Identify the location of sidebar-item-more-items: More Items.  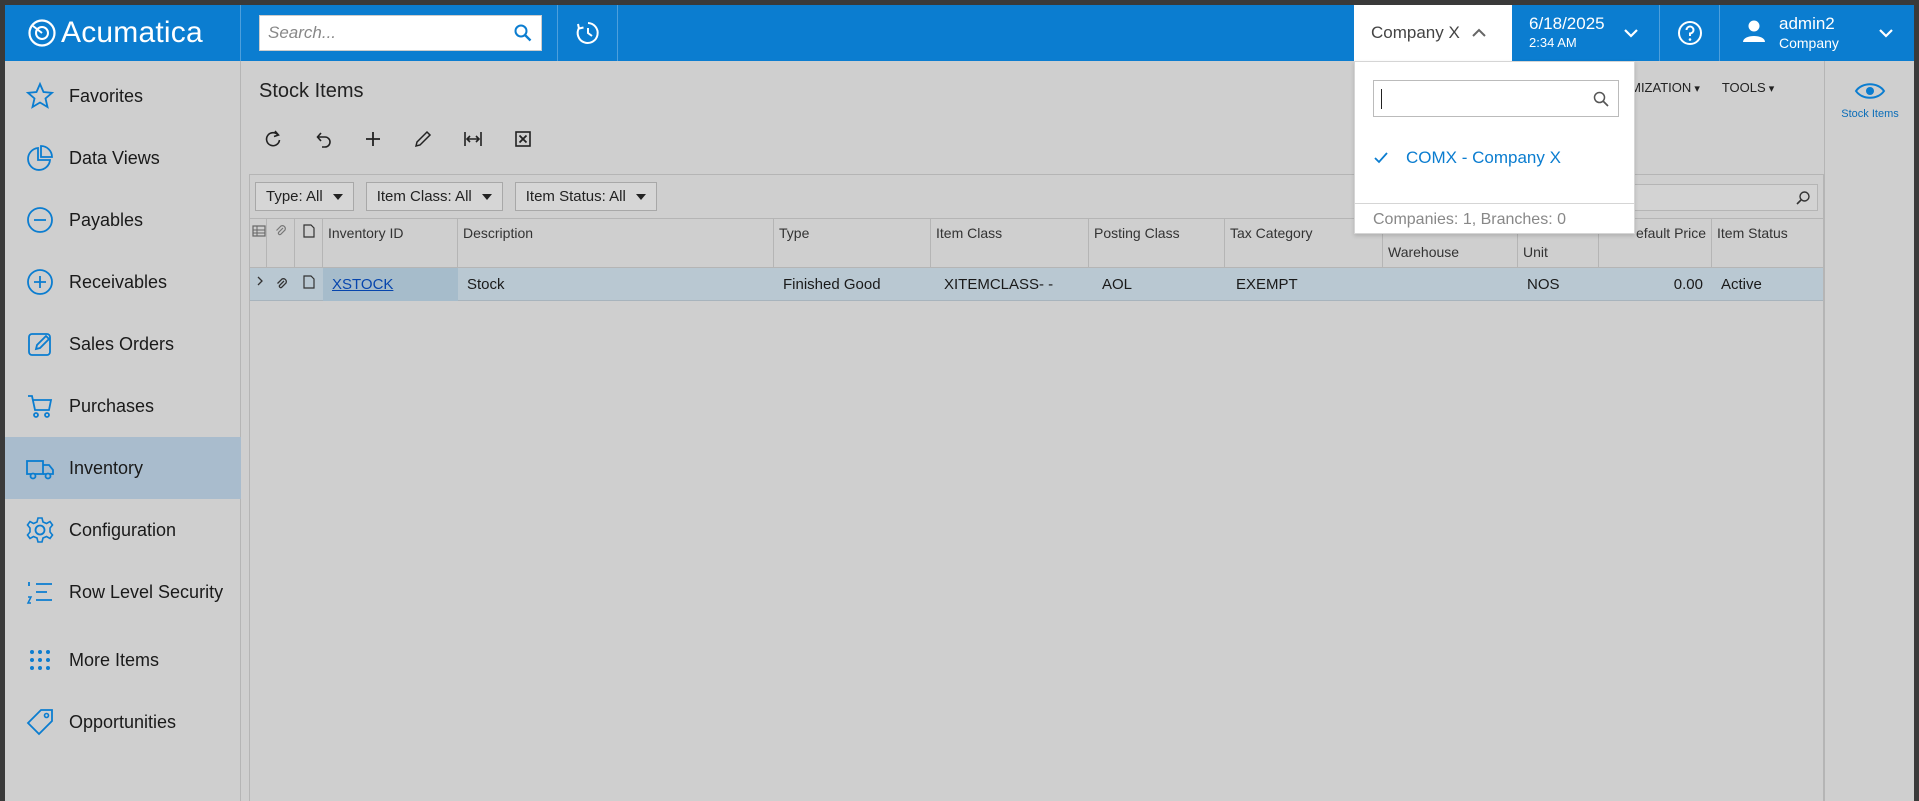
(123, 660).